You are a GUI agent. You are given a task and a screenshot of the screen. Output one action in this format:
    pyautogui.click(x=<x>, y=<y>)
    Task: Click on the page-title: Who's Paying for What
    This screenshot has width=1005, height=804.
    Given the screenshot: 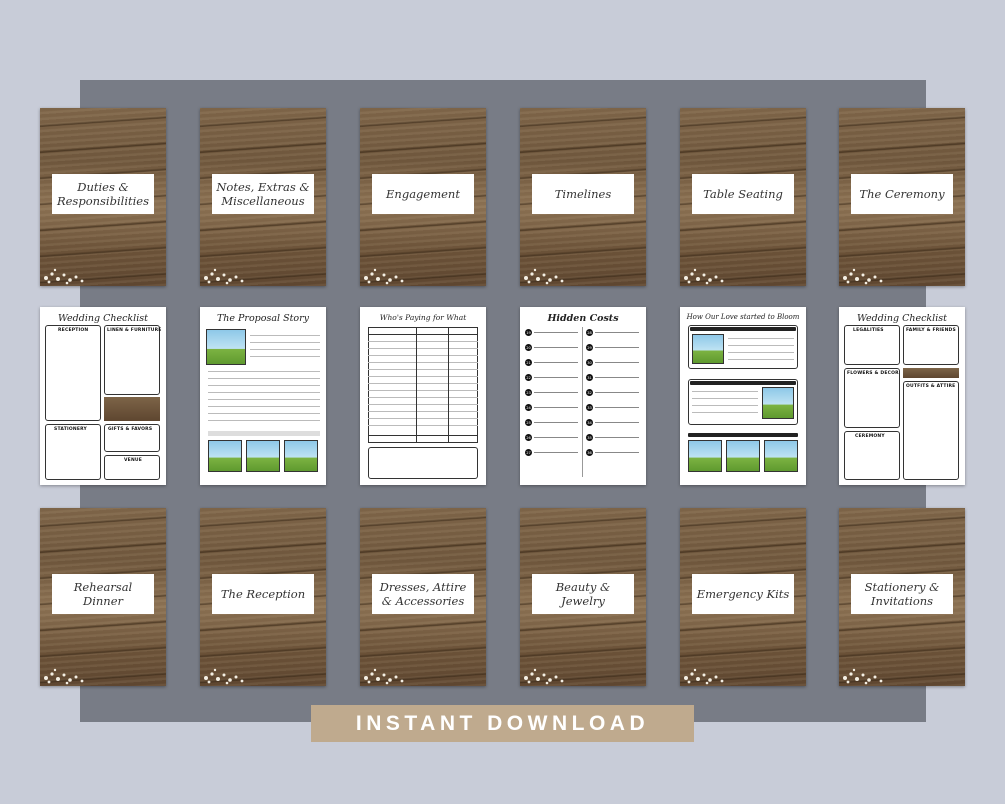 What is the action you would take?
    pyautogui.click(x=423, y=317)
    